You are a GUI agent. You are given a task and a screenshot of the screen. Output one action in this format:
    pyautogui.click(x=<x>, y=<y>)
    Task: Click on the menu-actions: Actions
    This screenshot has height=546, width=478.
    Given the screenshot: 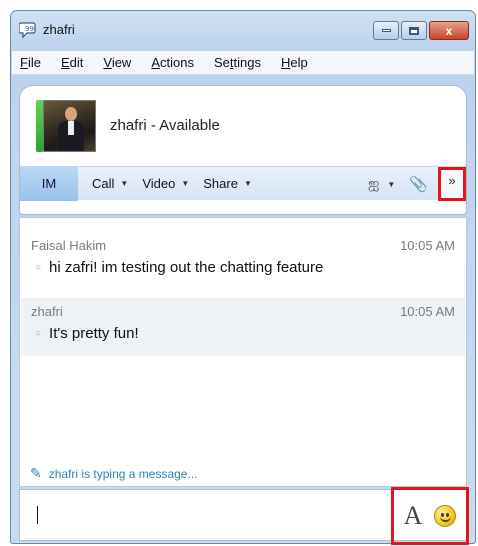 What is the action you would take?
    pyautogui.click(x=172, y=62)
    